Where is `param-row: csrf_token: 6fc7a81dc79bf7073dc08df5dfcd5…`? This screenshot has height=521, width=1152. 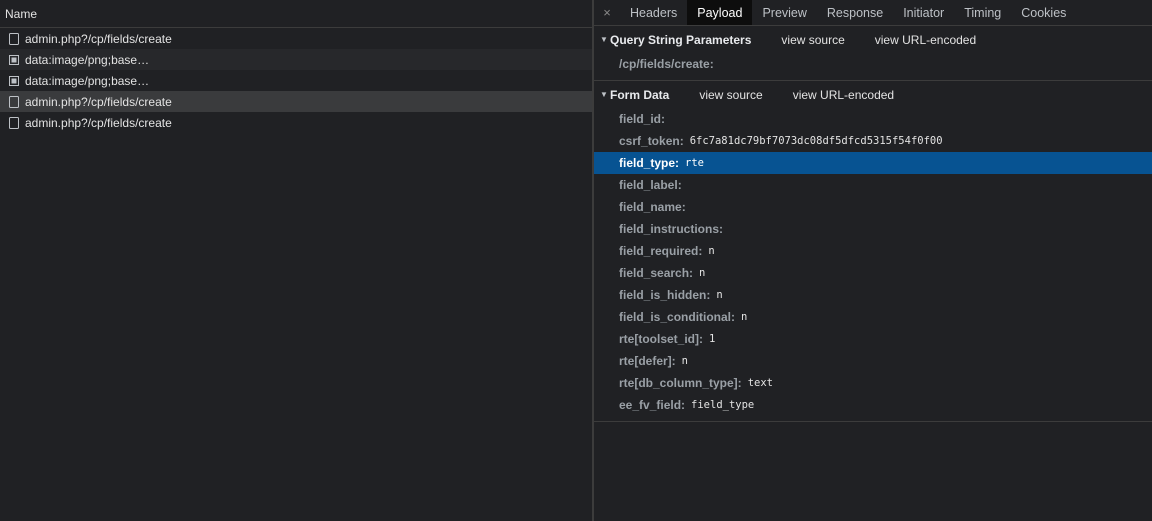 param-row: csrf_token: 6fc7a81dc79bf7073dc08df5dfcd5… is located at coordinates (873, 141).